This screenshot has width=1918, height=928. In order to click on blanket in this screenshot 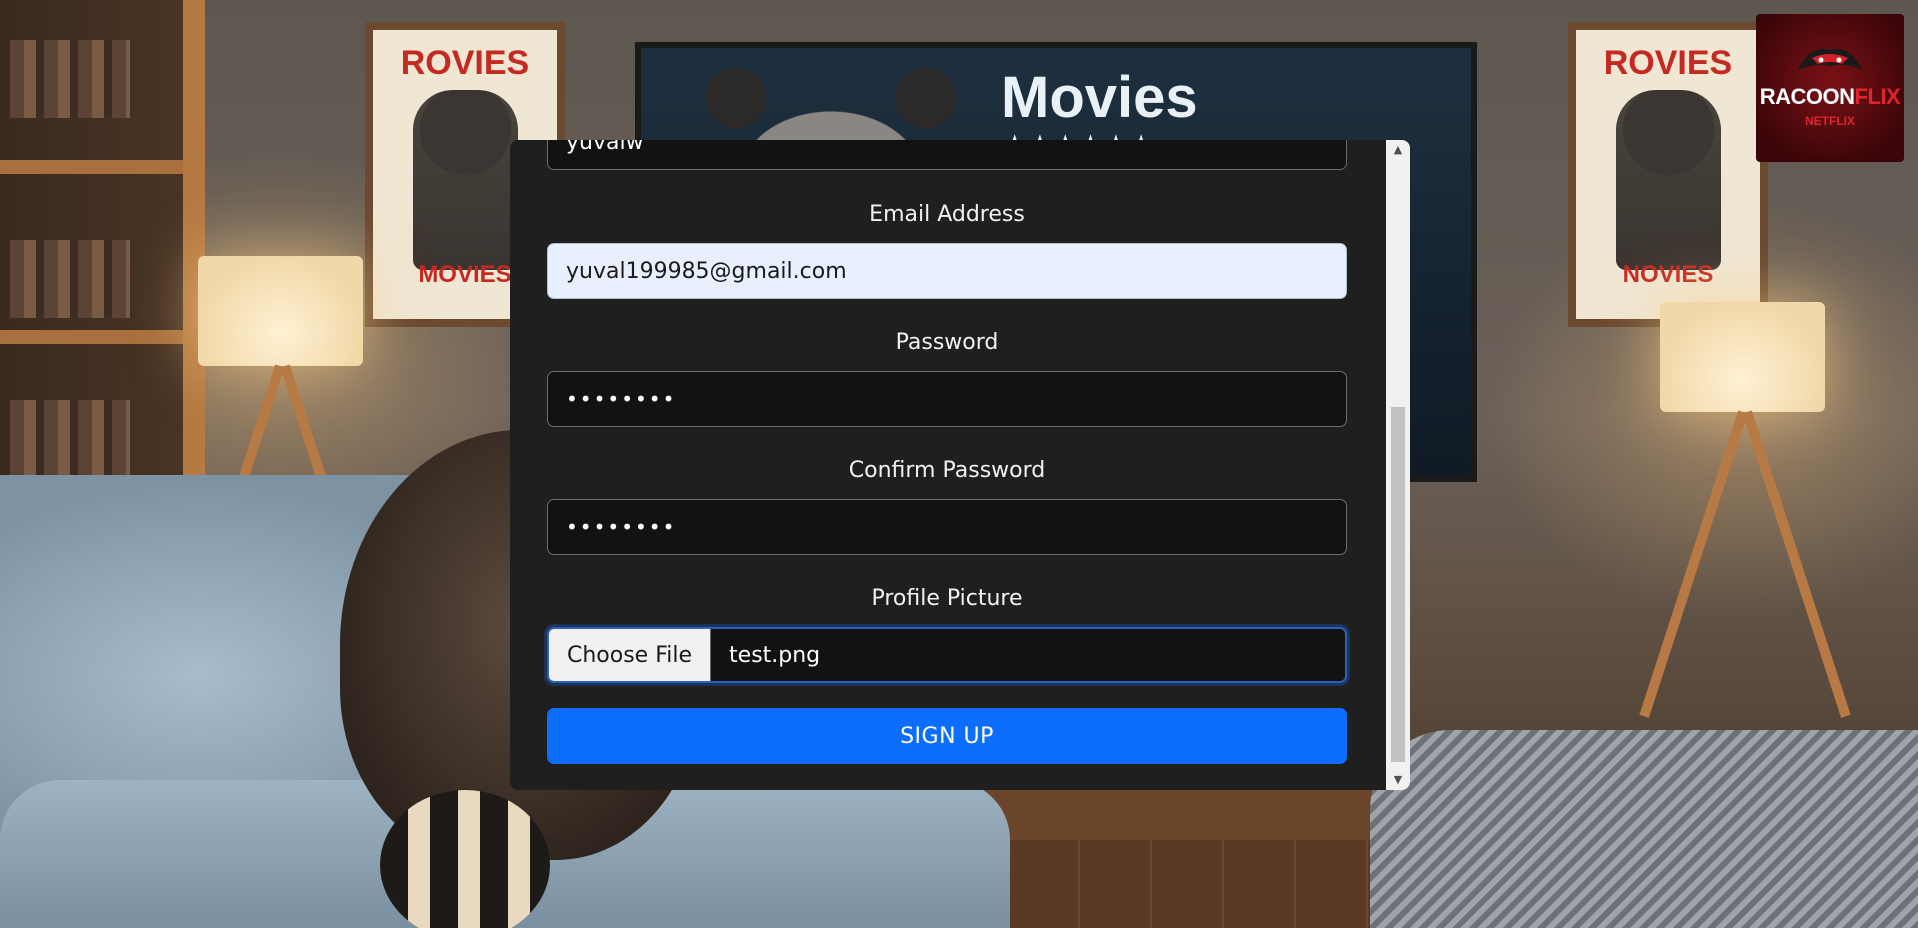, I will do `click(1644, 829)`.